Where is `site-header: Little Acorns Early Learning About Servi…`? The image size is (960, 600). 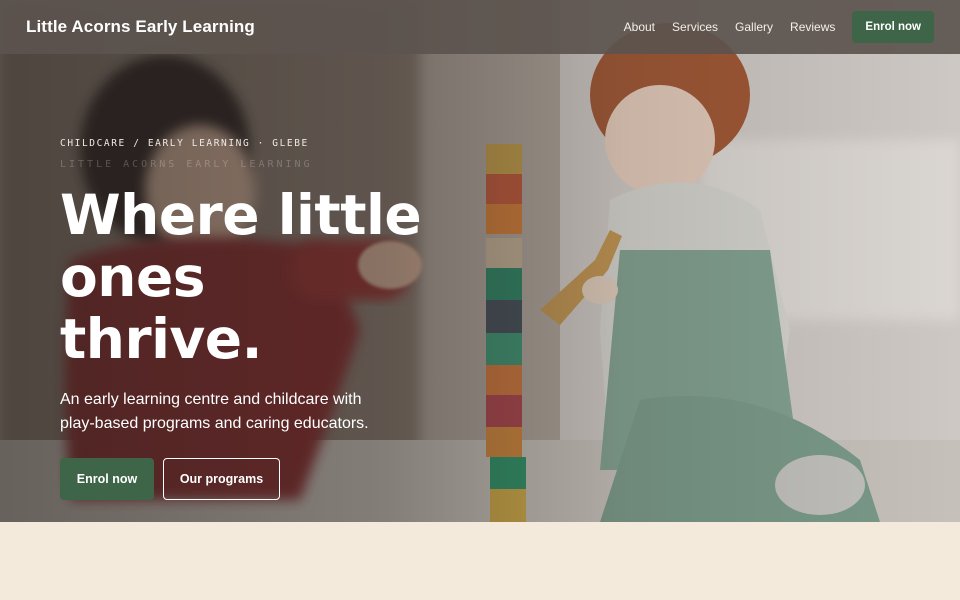
site-header: Little Acorns Early Learning About Servi… is located at coordinates (480, 27).